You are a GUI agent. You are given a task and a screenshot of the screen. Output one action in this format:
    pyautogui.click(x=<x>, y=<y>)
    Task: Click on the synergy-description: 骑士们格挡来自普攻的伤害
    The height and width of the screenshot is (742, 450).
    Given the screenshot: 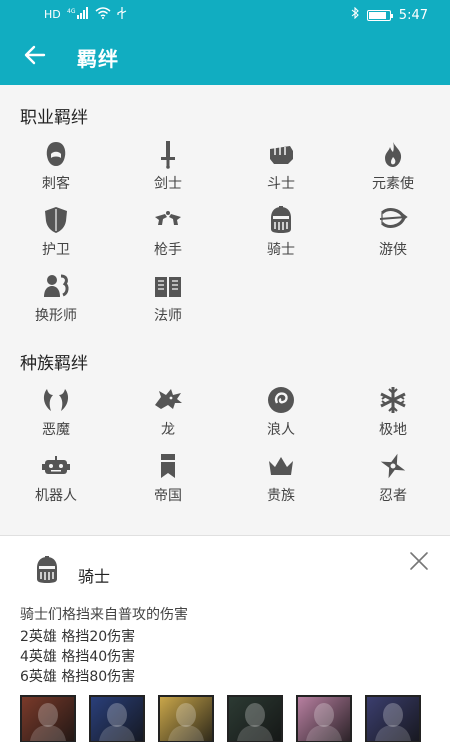 What is the action you would take?
    pyautogui.click(x=104, y=615)
    